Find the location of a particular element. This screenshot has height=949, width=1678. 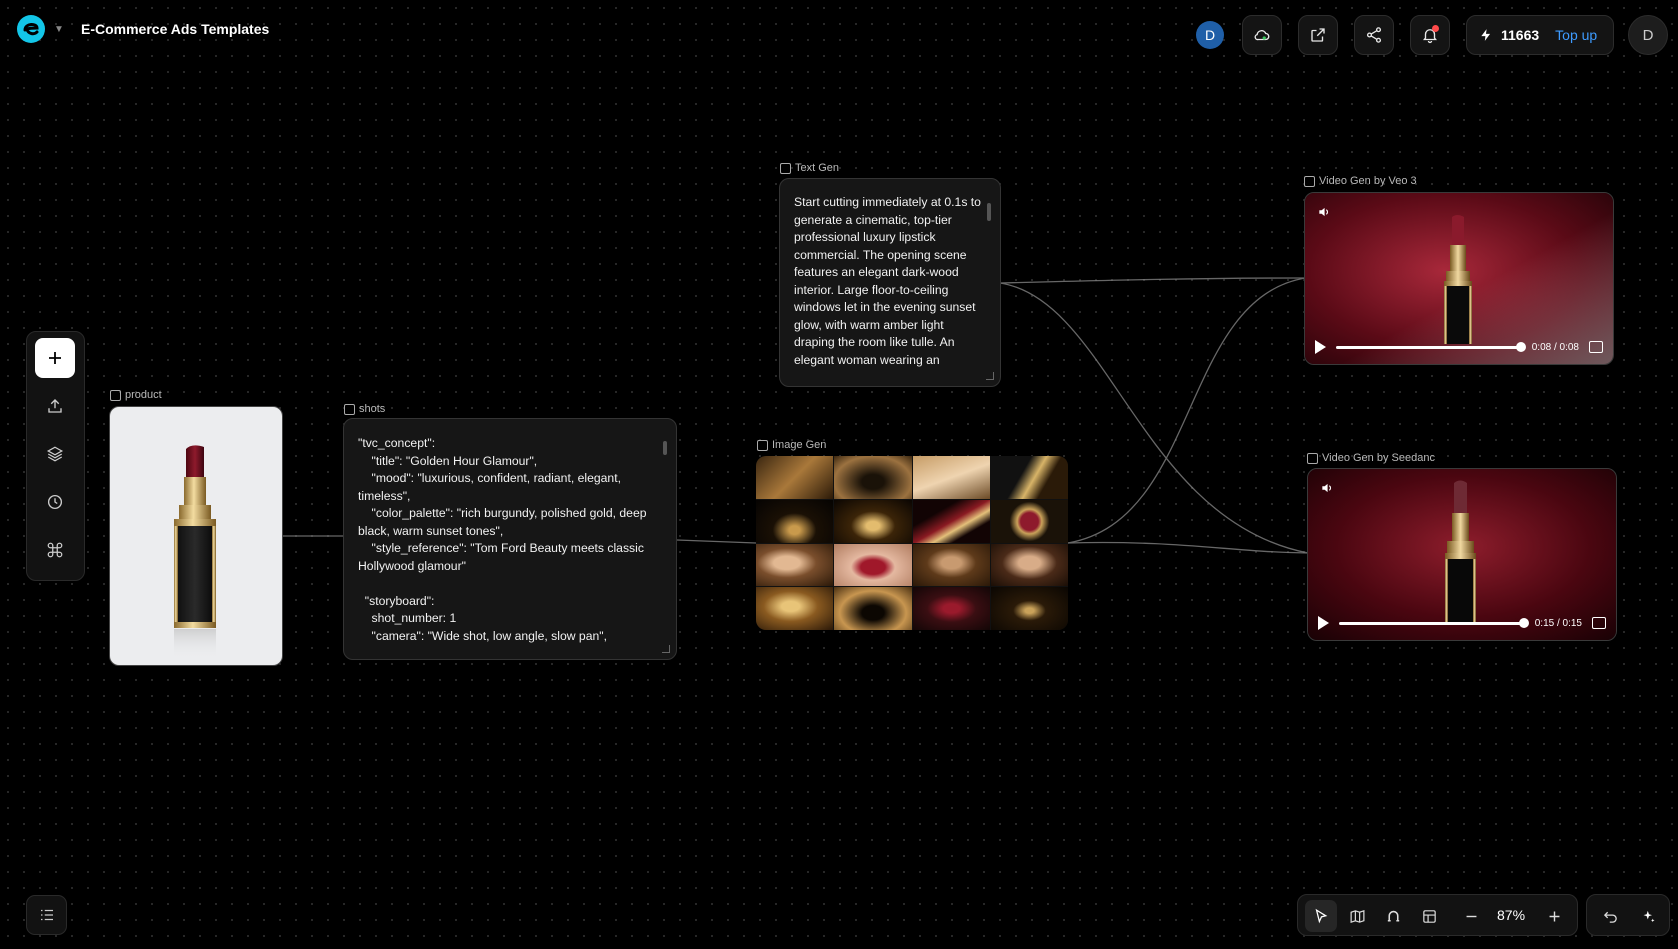

upload-icon is located at coordinates (55, 406).